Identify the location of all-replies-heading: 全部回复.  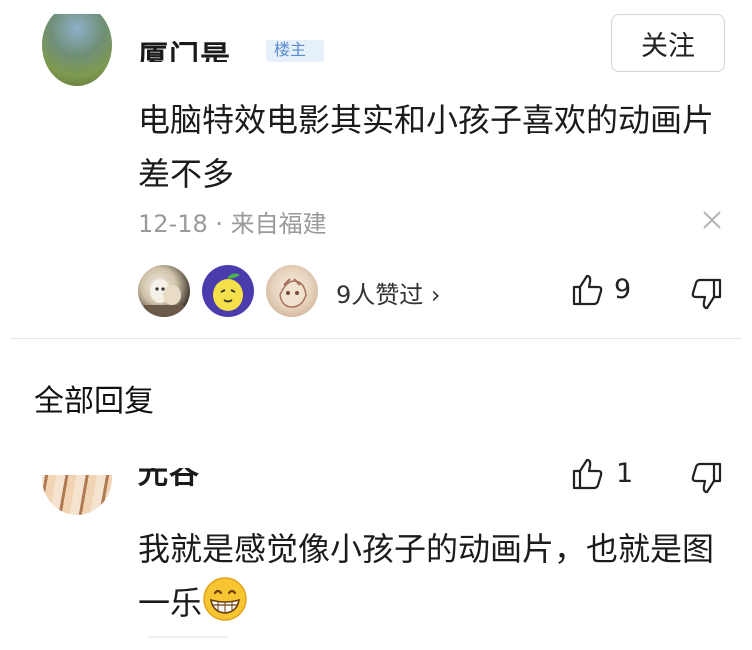
(94, 401).